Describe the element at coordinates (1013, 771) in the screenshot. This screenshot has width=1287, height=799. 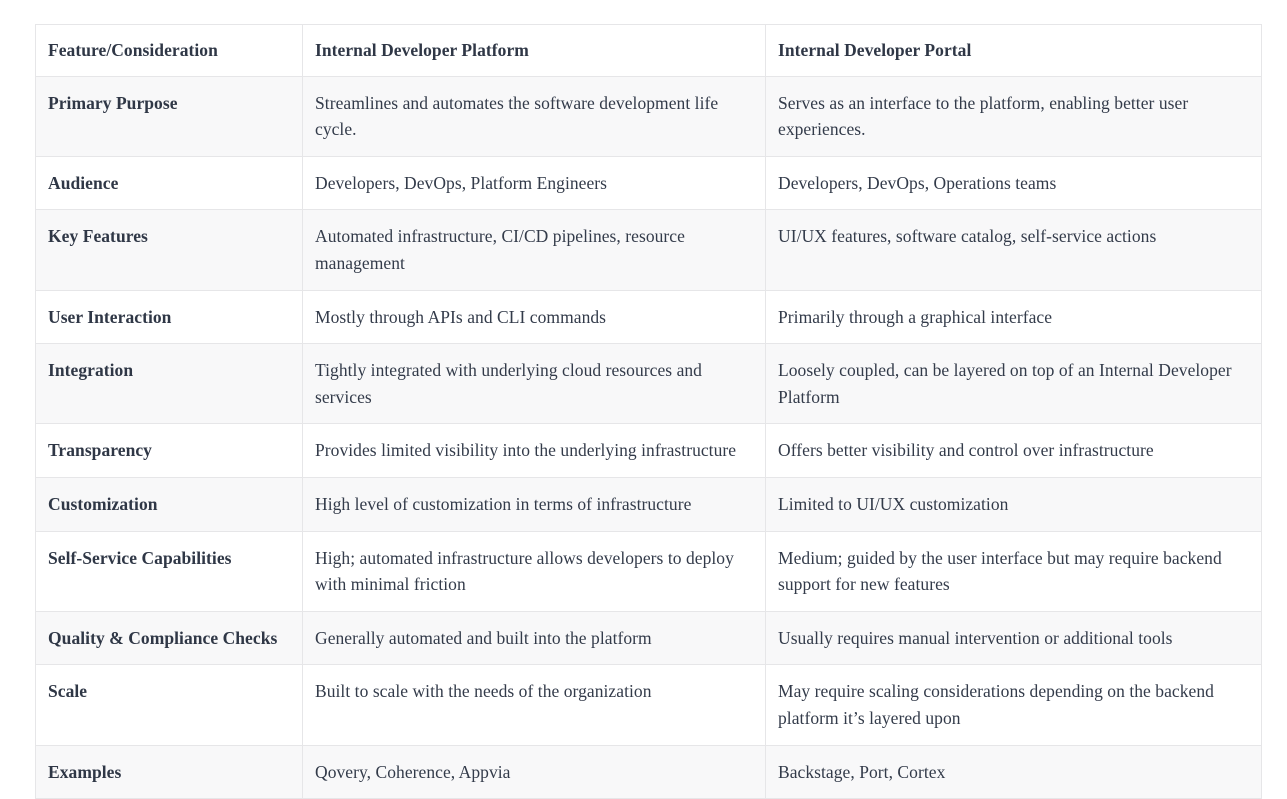
I see `cell-portal: Backstage, Port, Cortex` at that location.